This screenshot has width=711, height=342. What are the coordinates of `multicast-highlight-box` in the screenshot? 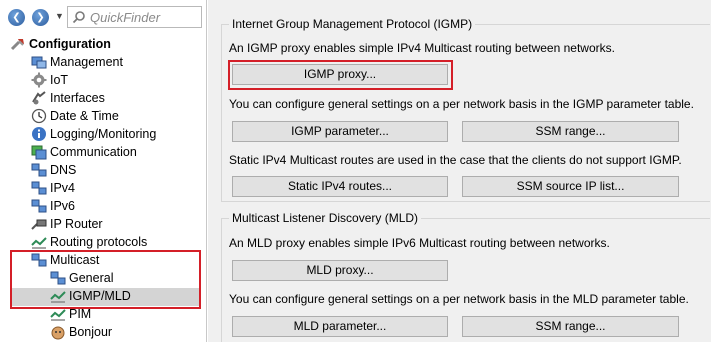 It's located at (105, 279).